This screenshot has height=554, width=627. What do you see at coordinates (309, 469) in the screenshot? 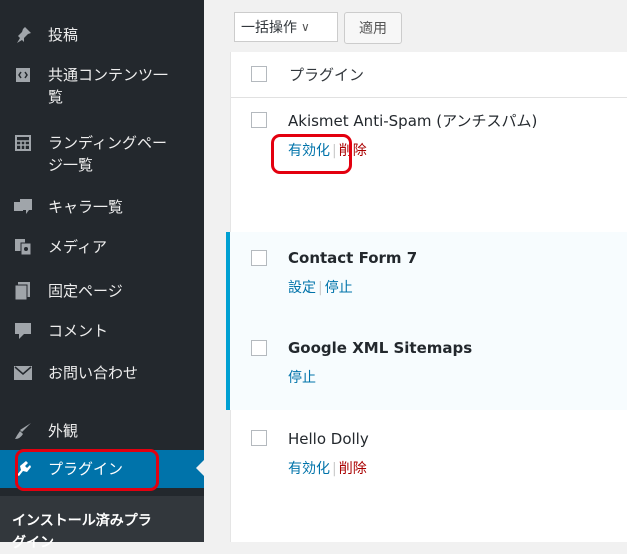
I see `activate-link: 有効化` at bounding box center [309, 469].